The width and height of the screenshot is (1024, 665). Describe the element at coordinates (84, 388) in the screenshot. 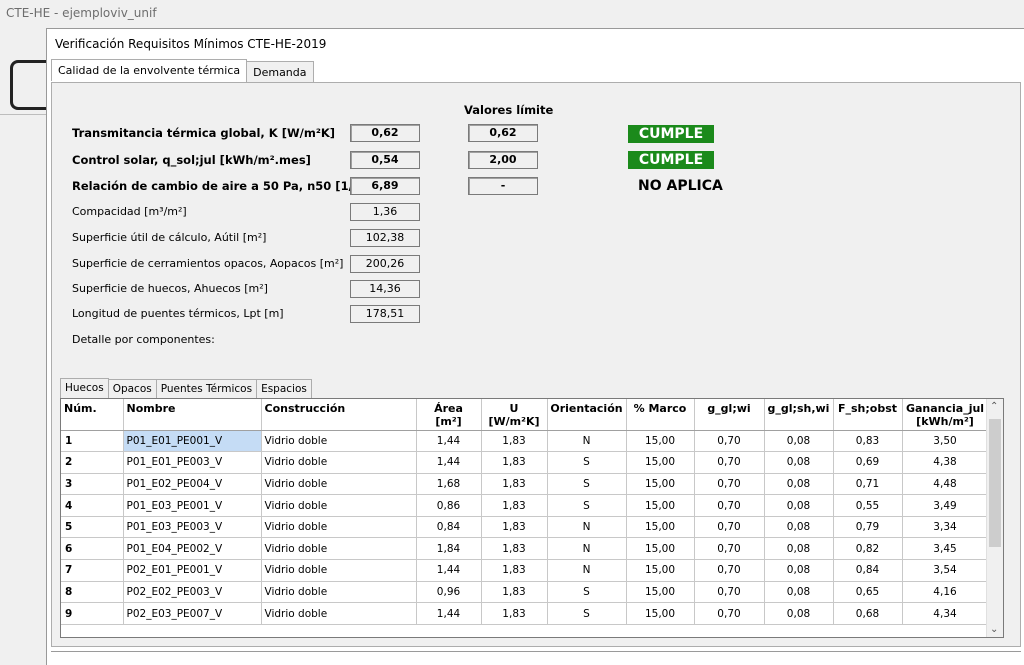

I see `tab-huecos: Huecos` at that location.